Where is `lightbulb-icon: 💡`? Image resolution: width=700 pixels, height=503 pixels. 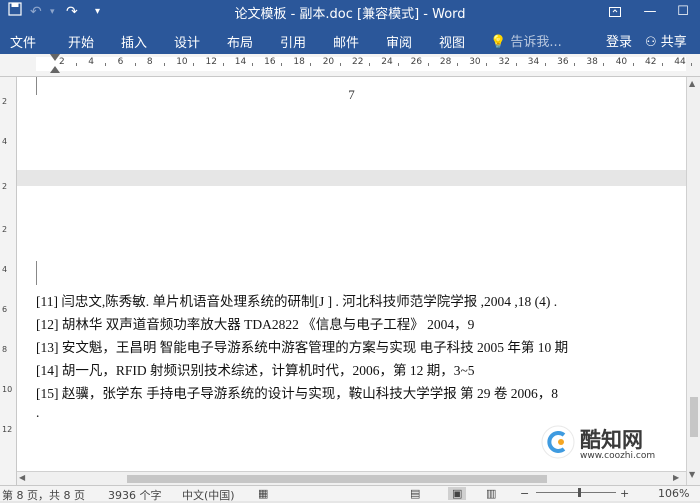 lightbulb-icon: 💡 is located at coordinates (498, 42).